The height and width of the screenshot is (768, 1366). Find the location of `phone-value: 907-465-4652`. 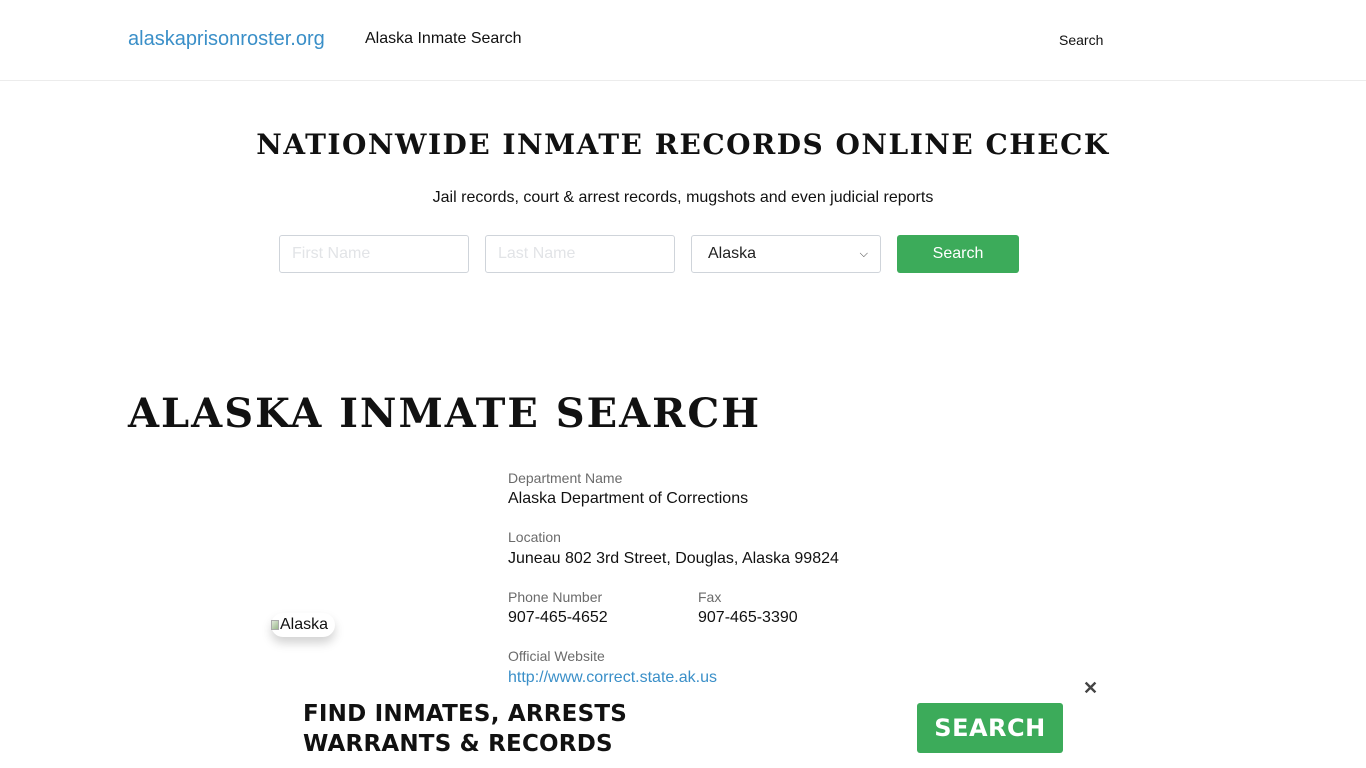

phone-value: 907-465-4652 is located at coordinates (558, 617).